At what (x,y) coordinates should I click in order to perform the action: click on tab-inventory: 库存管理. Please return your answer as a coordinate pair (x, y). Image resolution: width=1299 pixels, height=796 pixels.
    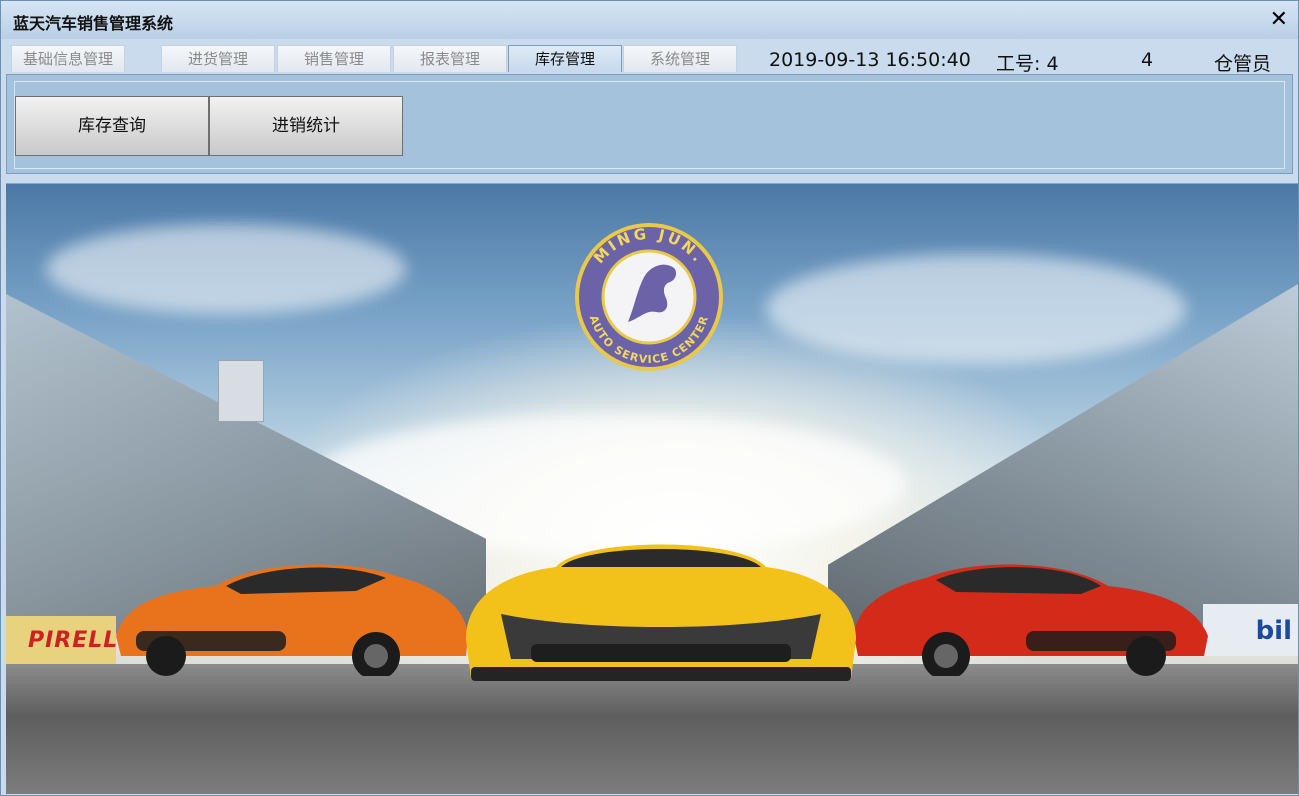
    Looking at the image, I should click on (565, 58).